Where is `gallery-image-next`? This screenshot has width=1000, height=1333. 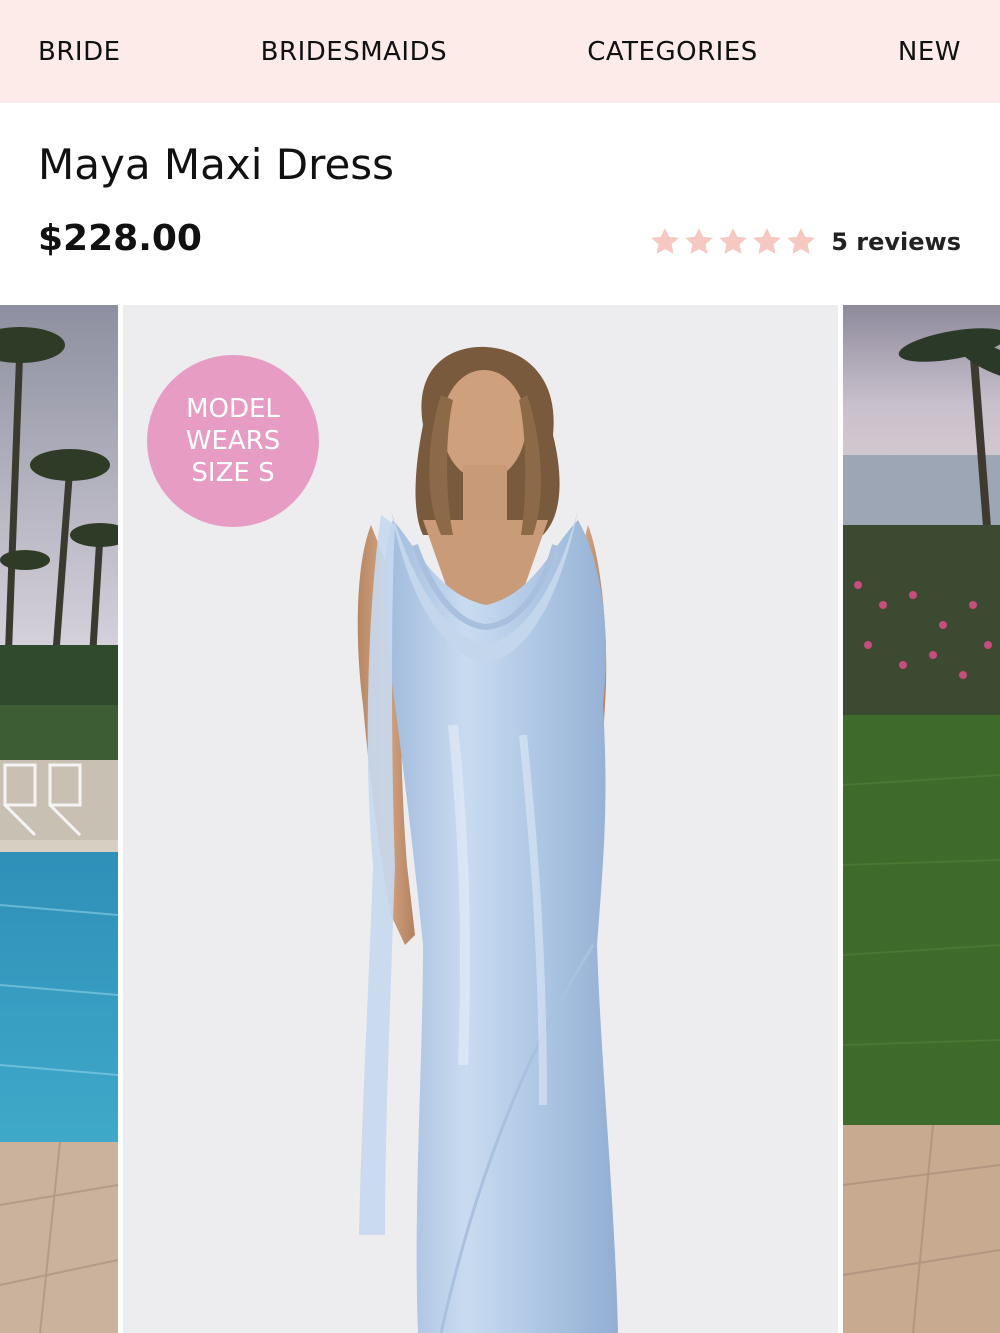 gallery-image-next is located at coordinates (921, 819).